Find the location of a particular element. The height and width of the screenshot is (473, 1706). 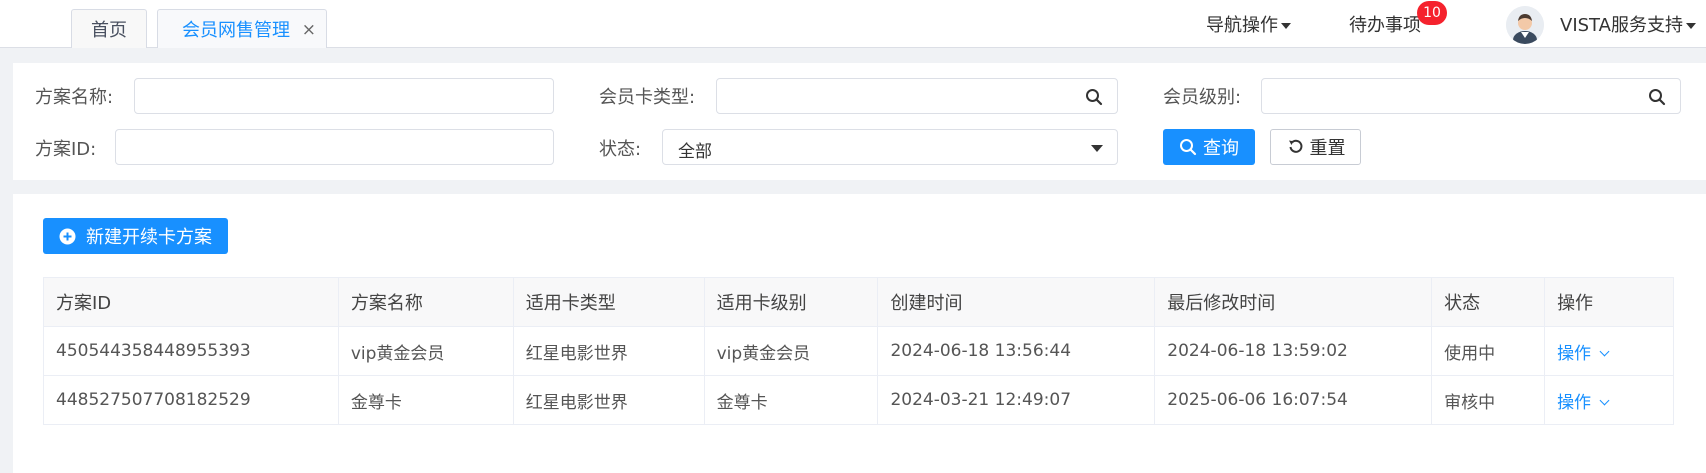

query-button-label: 查询 is located at coordinates (1221, 148).